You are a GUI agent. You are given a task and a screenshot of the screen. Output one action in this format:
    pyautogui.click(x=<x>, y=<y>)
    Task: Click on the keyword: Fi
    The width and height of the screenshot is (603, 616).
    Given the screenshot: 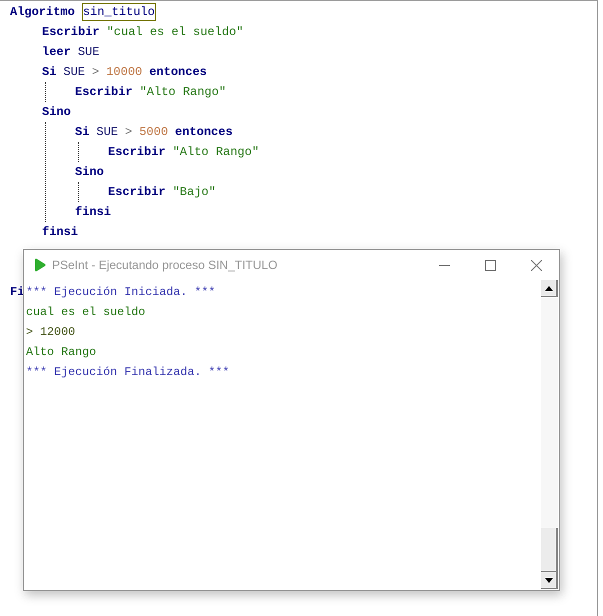 What is the action you would take?
    pyautogui.click(x=17, y=292)
    